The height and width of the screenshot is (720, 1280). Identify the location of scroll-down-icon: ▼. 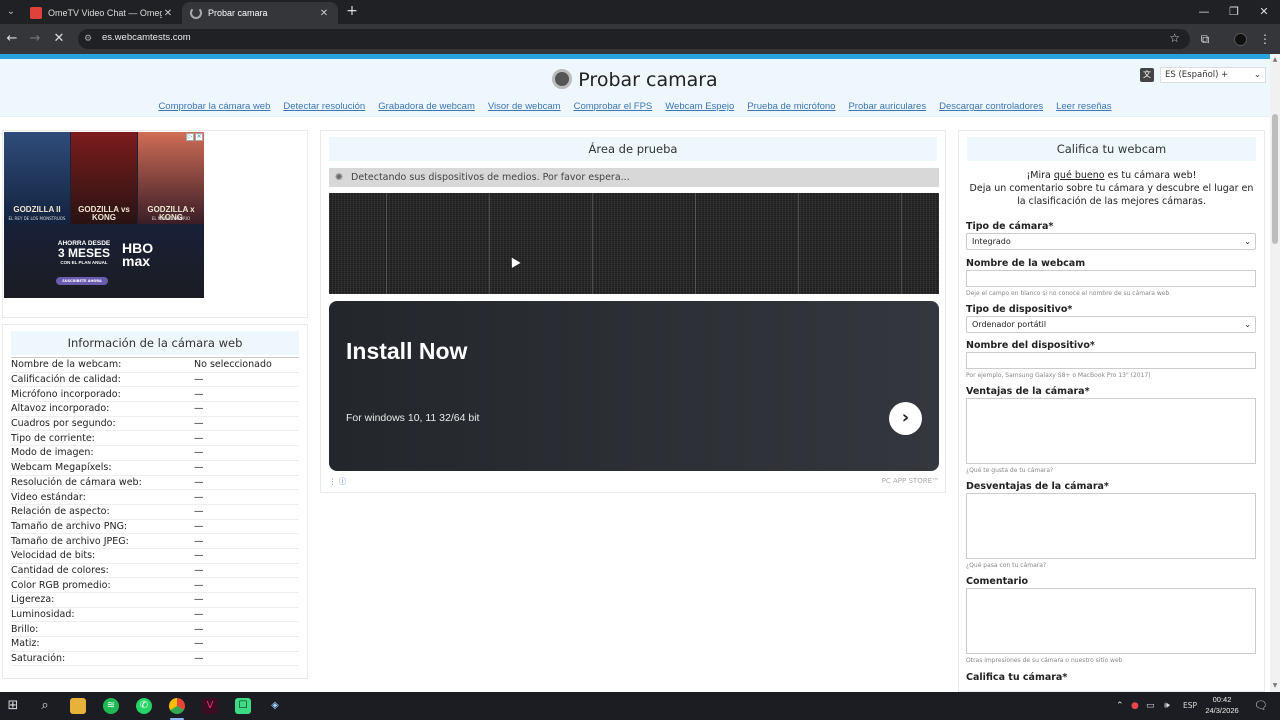
(1275, 686).